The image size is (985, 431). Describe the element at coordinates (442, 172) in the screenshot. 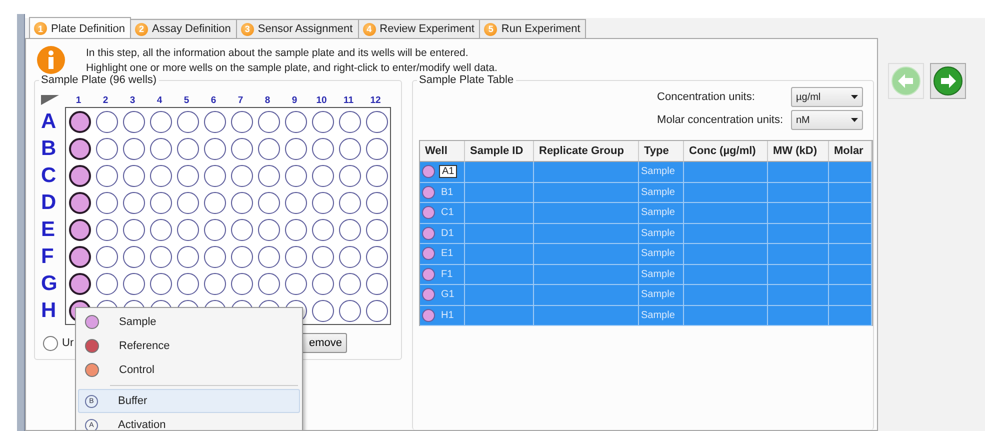

I see `table-cell: A1` at that location.